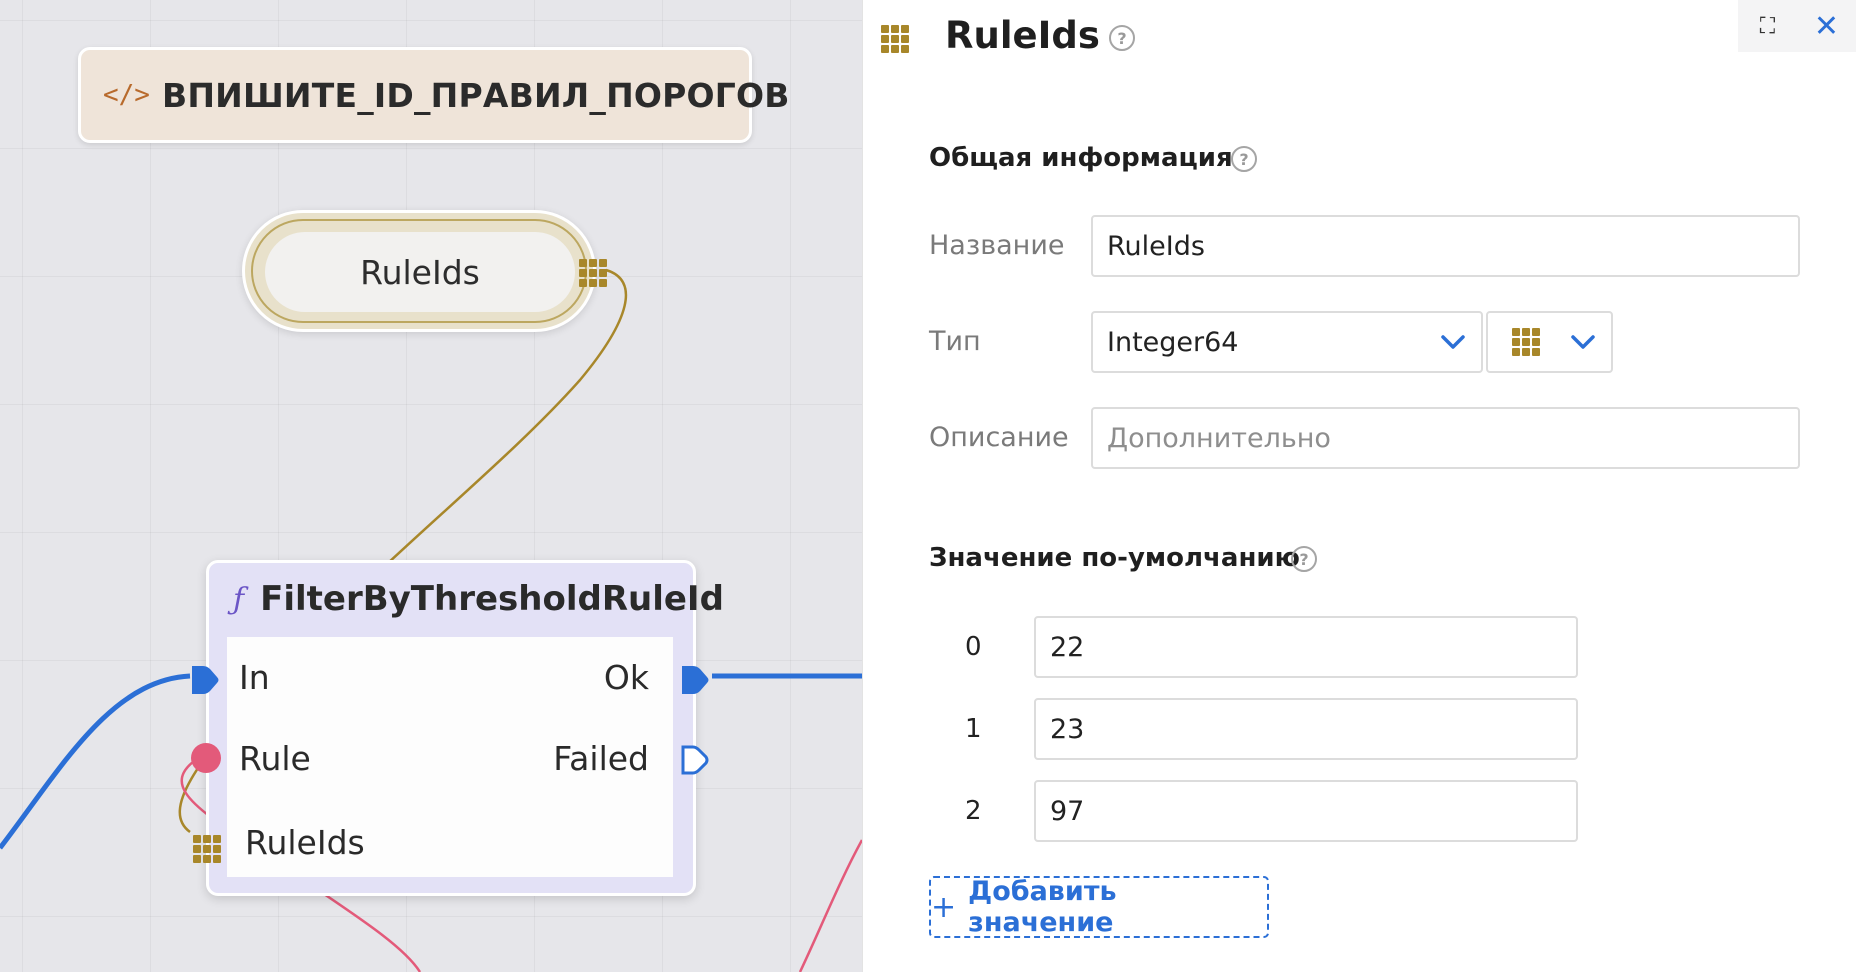 The image size is (1856, 972). Describe the element at coordinates (1445, 246) in the screenshot. I see `name-field: RuleIds` at that location.